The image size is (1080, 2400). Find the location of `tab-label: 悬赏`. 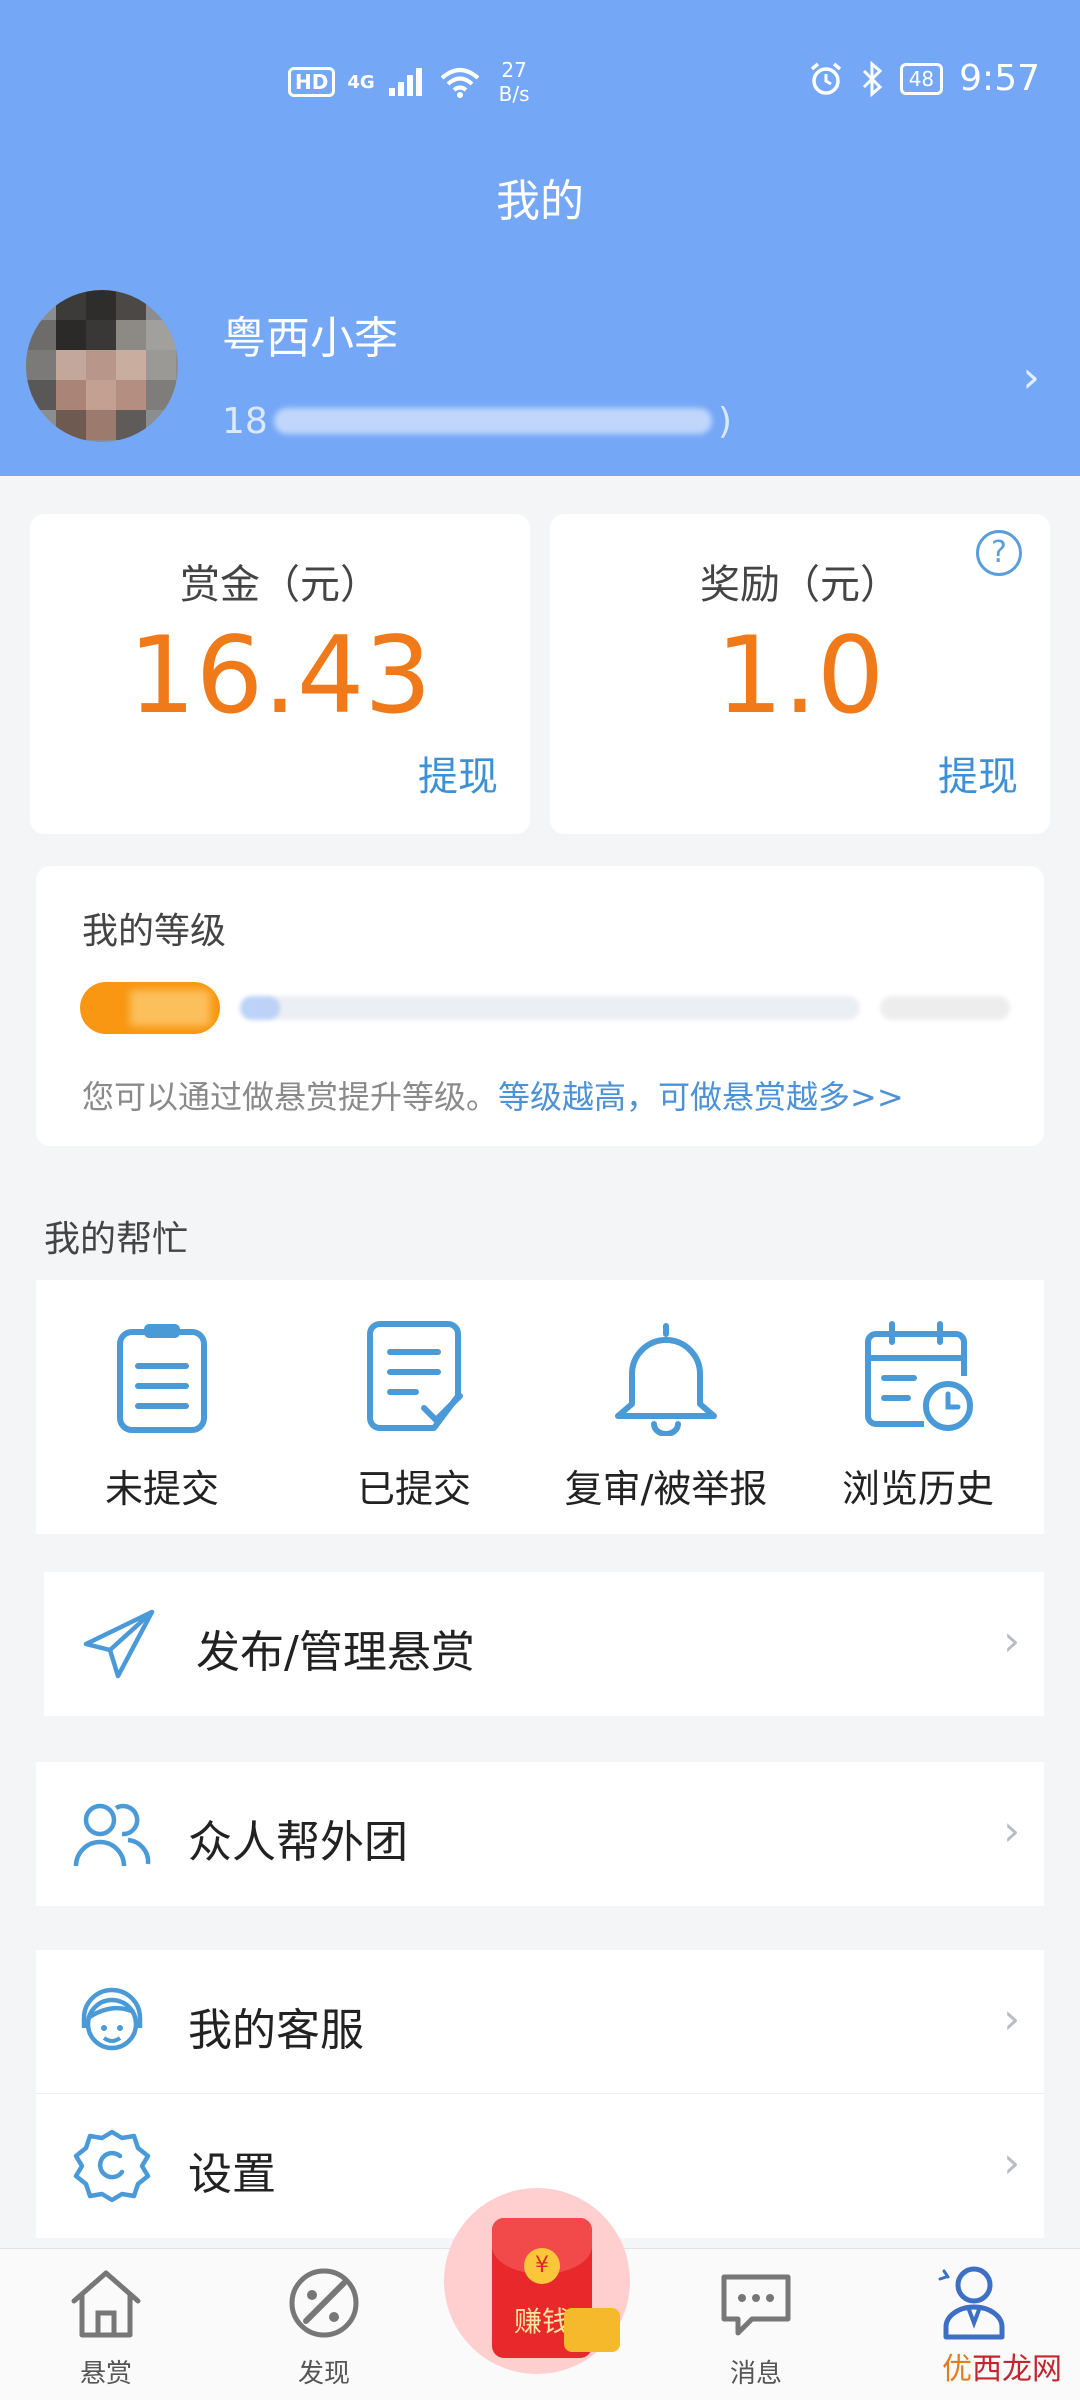

tab-label: 悬赏 is located at coordinates (105, 2374).